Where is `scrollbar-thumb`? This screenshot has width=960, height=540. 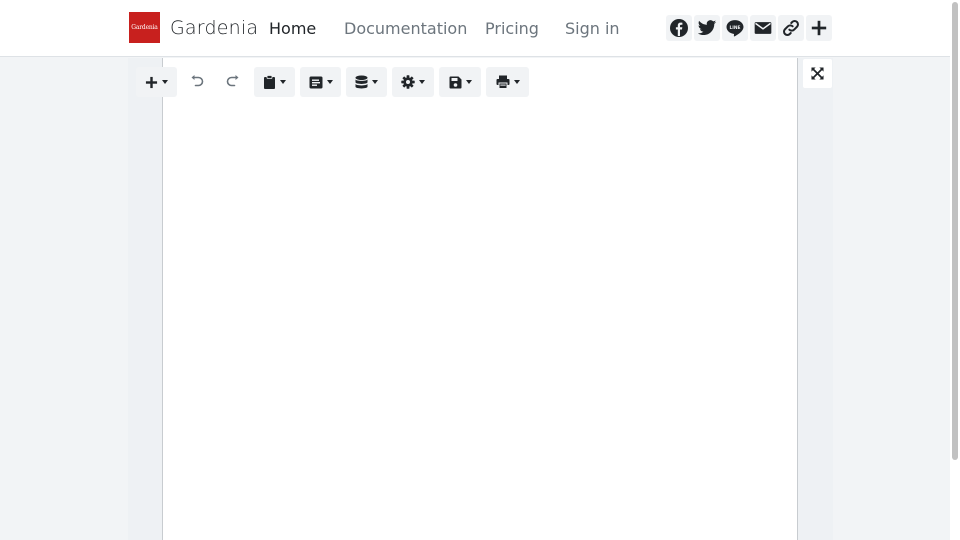 scrollbar-thumb is located at coordinates (955, 231).